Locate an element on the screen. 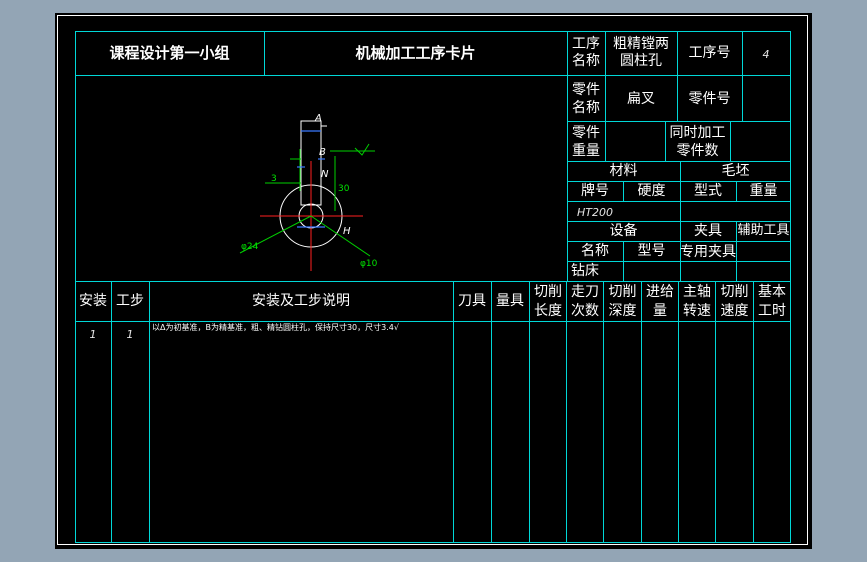 This screenshot has width=867, height=562. col-cut-depth: 切削深度 is located at coordinates (622, 301).